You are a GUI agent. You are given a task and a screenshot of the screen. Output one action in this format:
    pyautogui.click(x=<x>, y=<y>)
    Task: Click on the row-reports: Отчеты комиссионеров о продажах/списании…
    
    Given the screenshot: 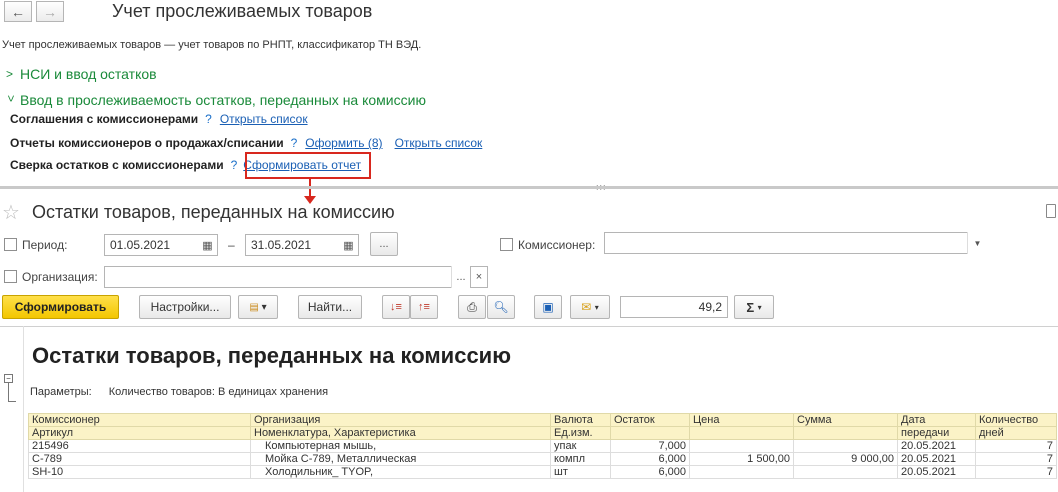 What is the action you would take?
    pyautogui.click(x=252, y=143)
    